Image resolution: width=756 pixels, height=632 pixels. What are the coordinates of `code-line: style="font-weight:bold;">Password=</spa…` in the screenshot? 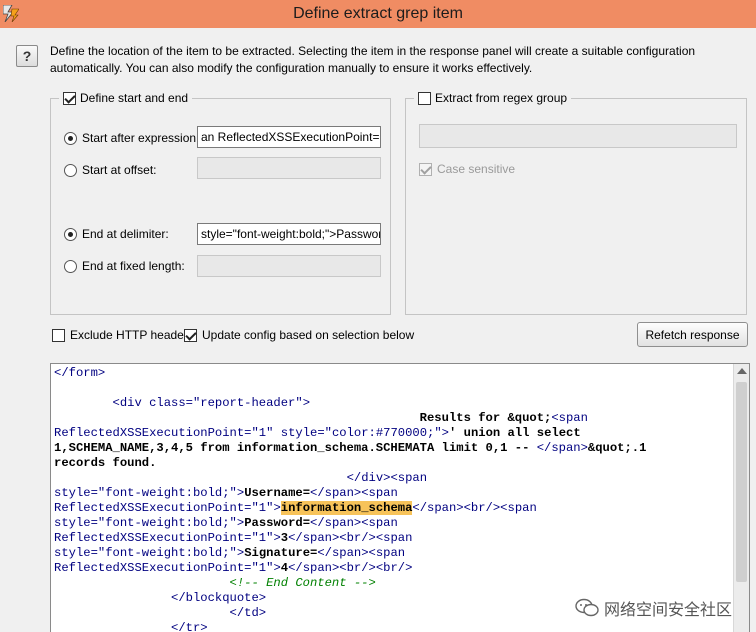 It's located at (350, 523).